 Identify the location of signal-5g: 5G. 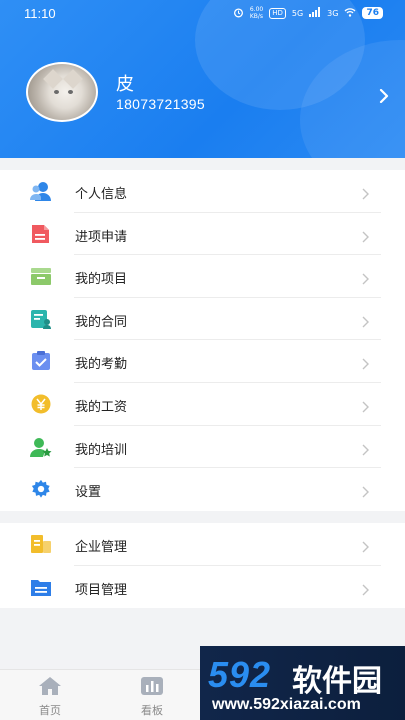
(297, 13).